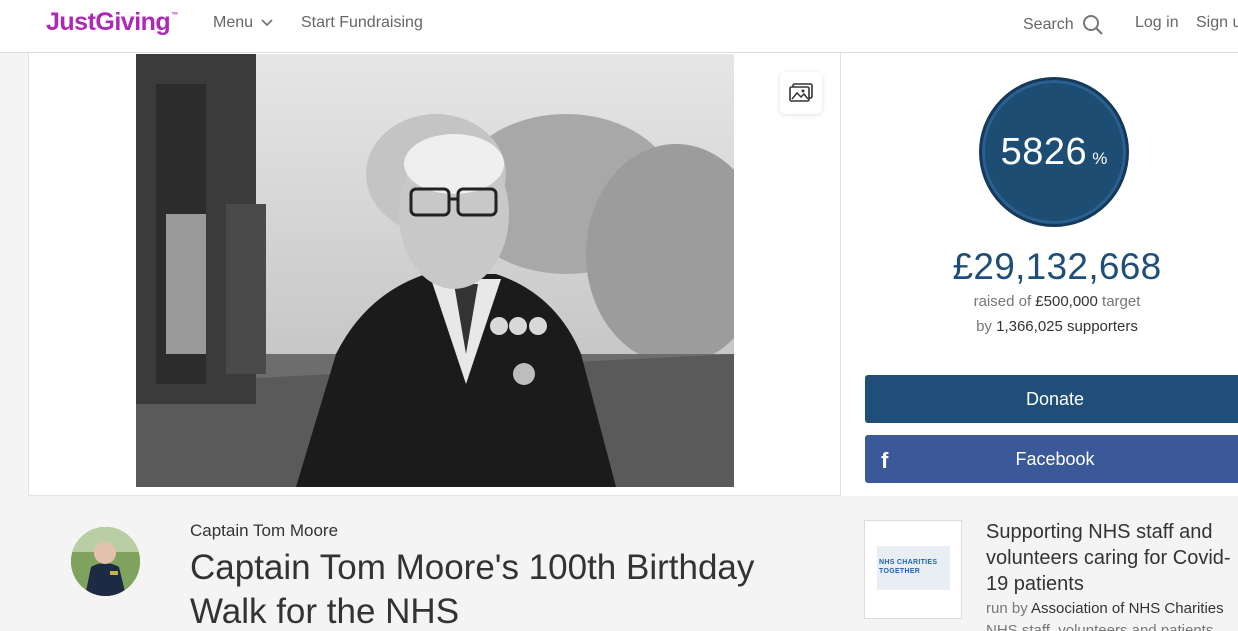 The height and width of the screenshot is (631, 1238). I want to click on donate-button: Donate, so click(1051, 399).